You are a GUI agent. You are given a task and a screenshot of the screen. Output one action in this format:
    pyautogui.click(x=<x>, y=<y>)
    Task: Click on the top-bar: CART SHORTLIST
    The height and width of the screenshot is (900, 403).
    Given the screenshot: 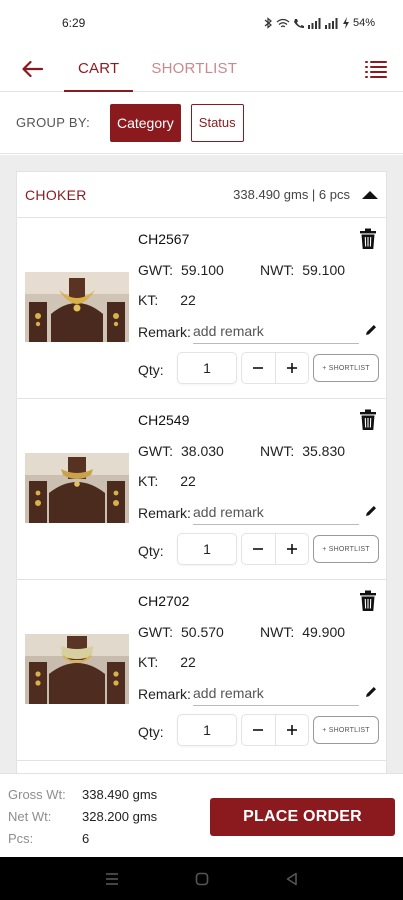 What is the action you would take?
    pyautogui.click(x=201, y=69)
    